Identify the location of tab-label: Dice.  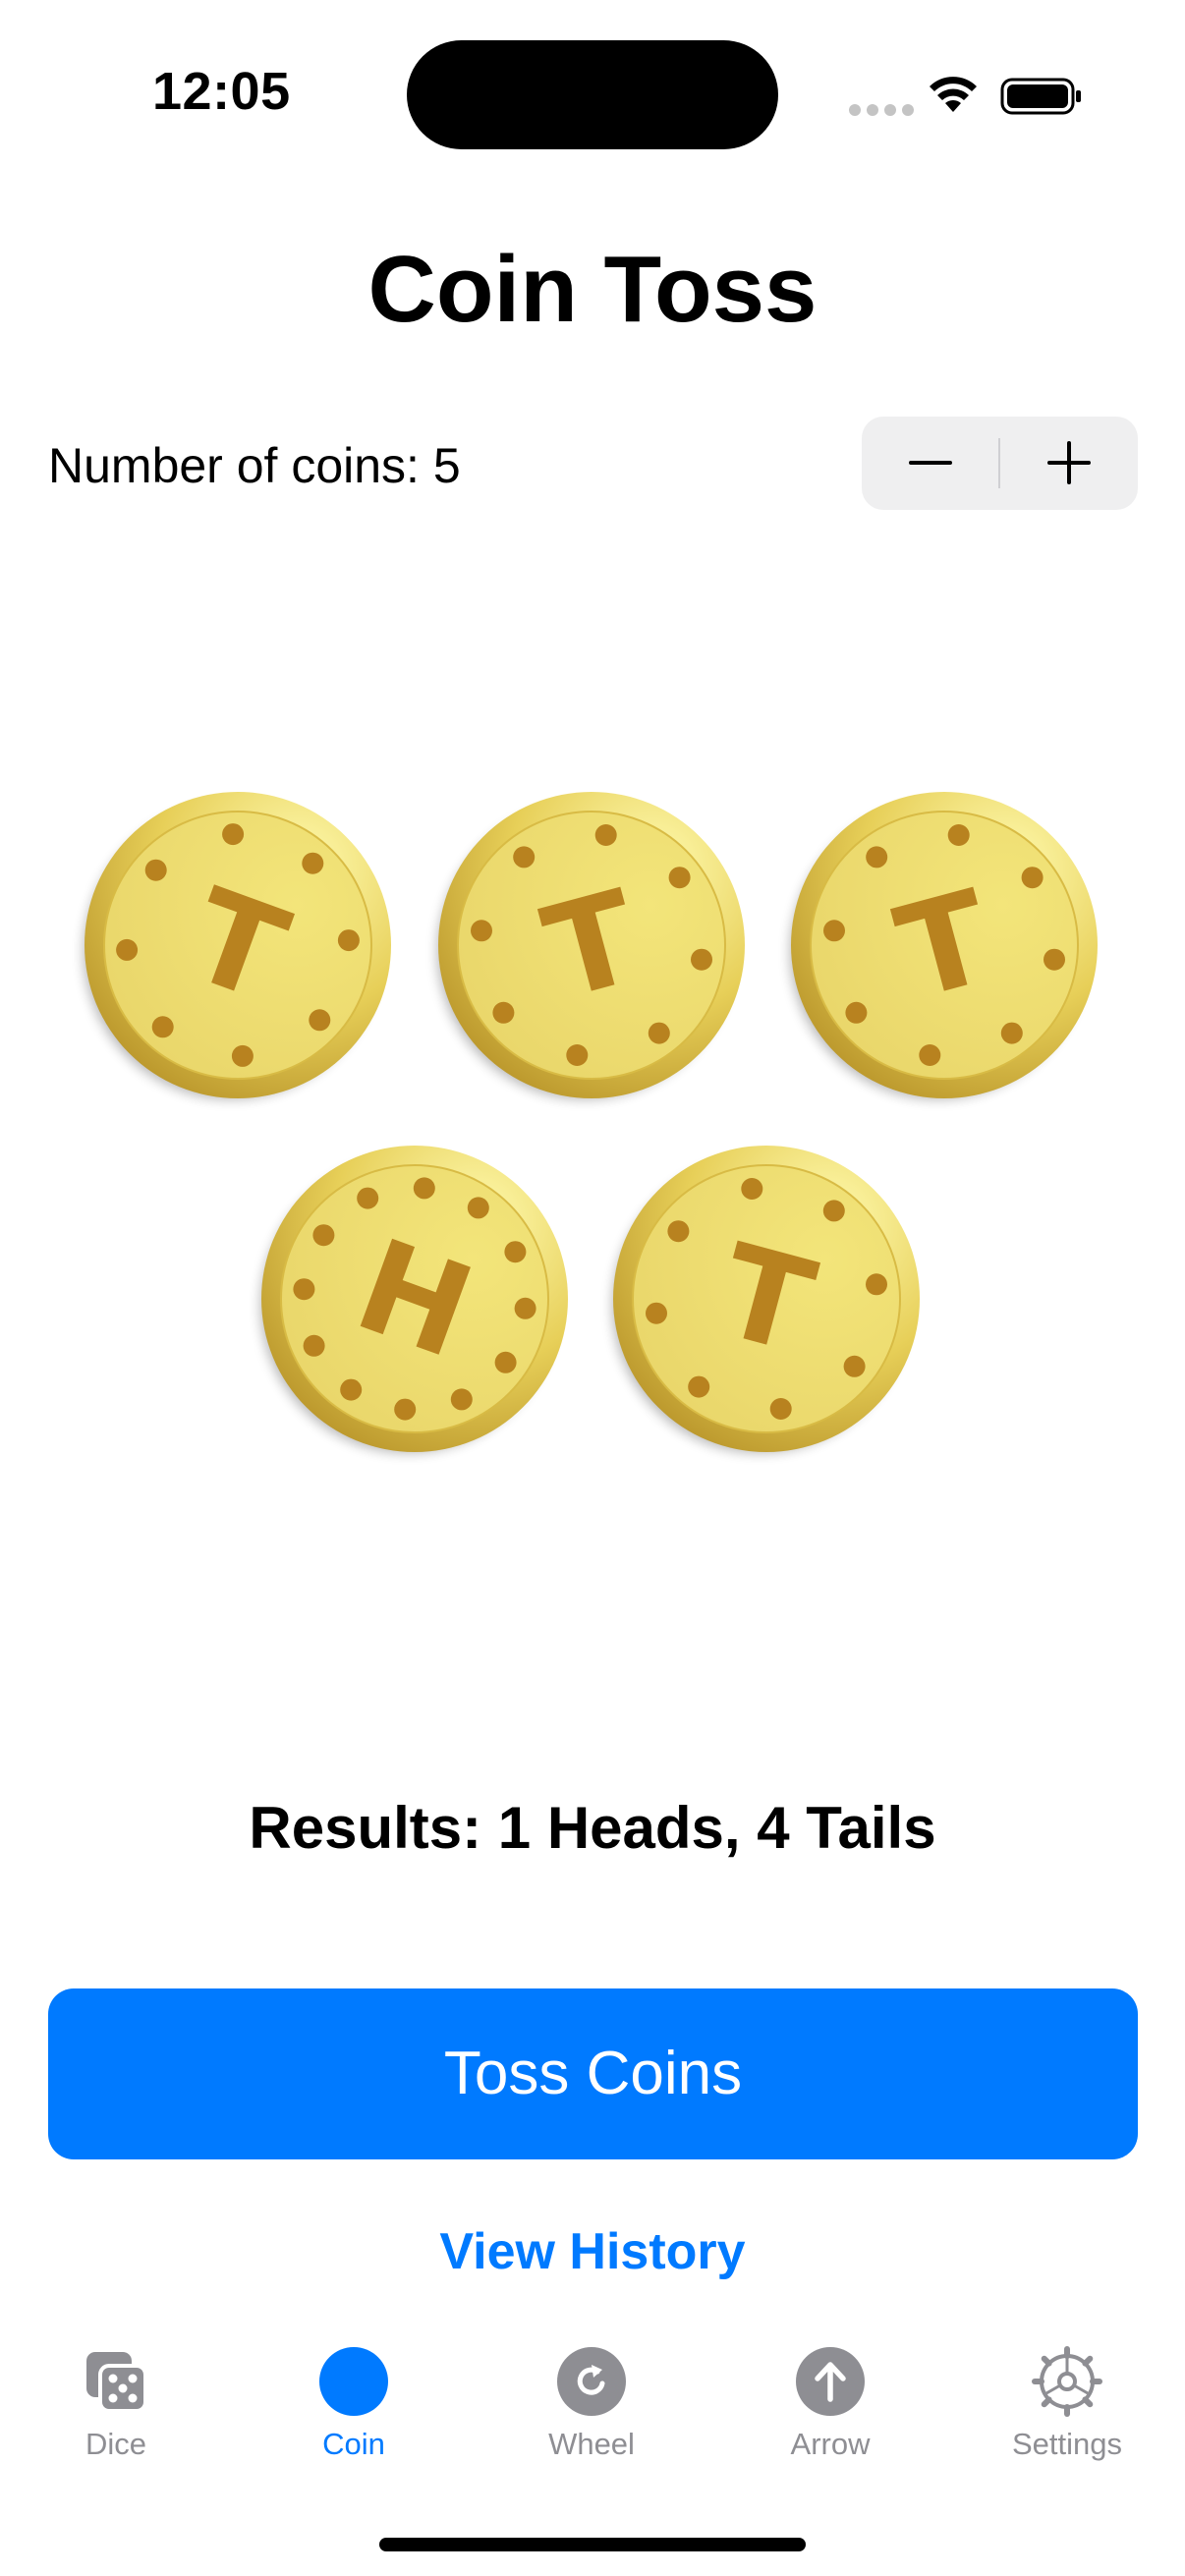
(116, 2444).